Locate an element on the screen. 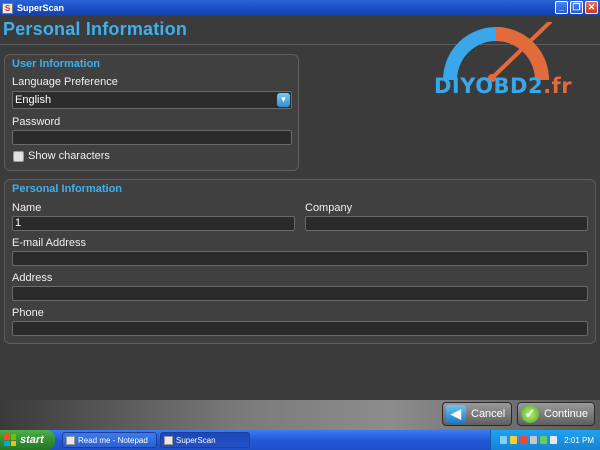 The width and height of the screenshot is (600, 450). start-button: start is located at coordinates (27, 440).